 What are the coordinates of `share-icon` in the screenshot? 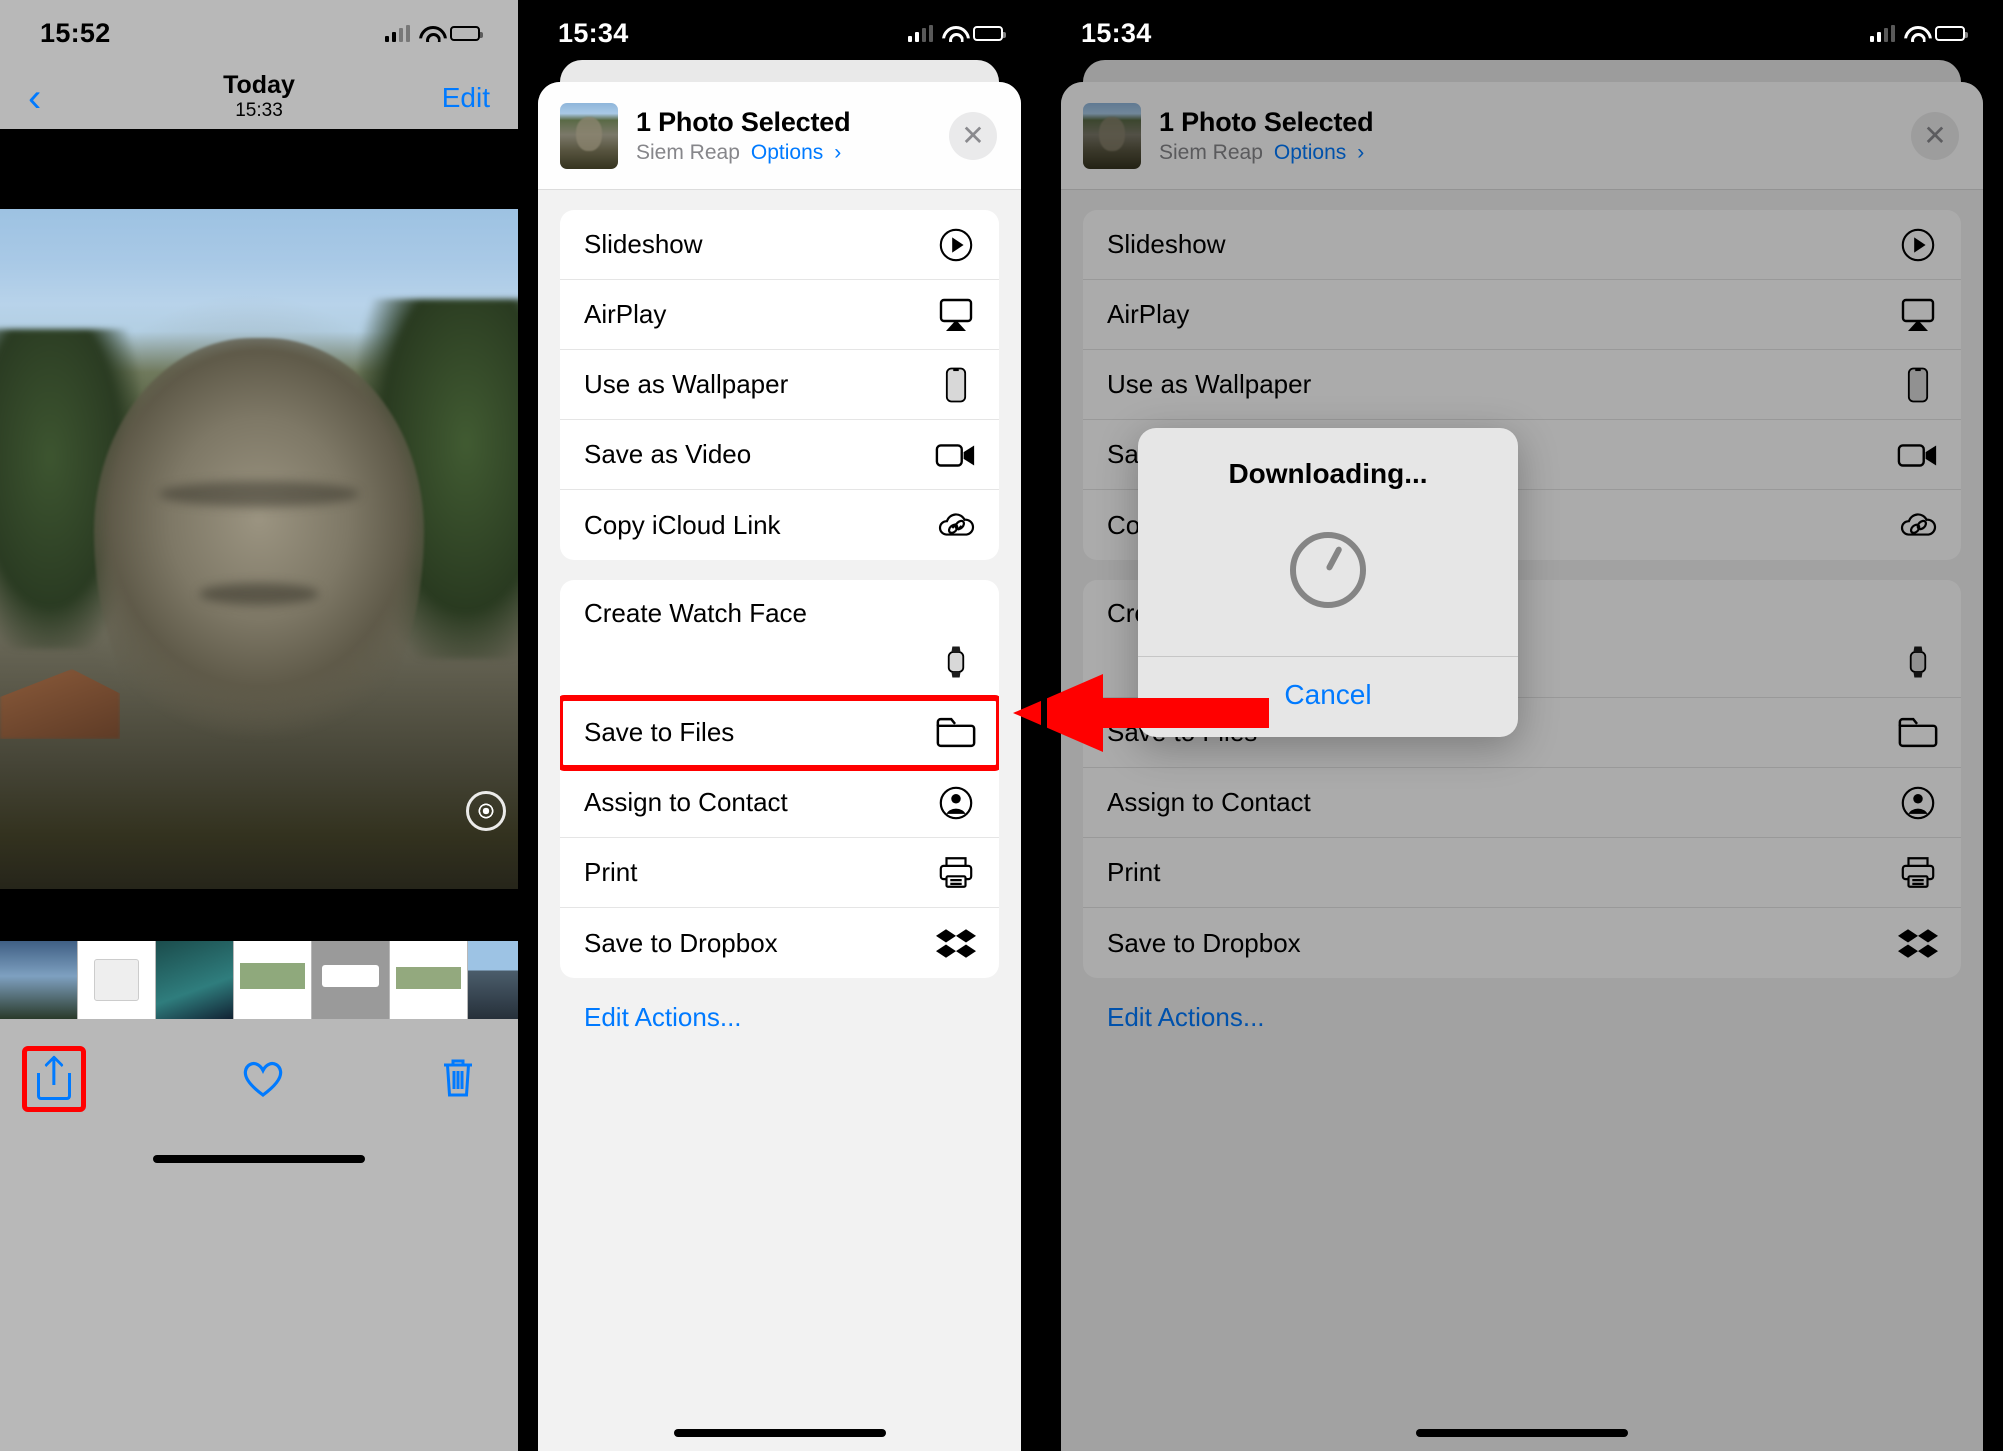 It's located at (54, 1077).